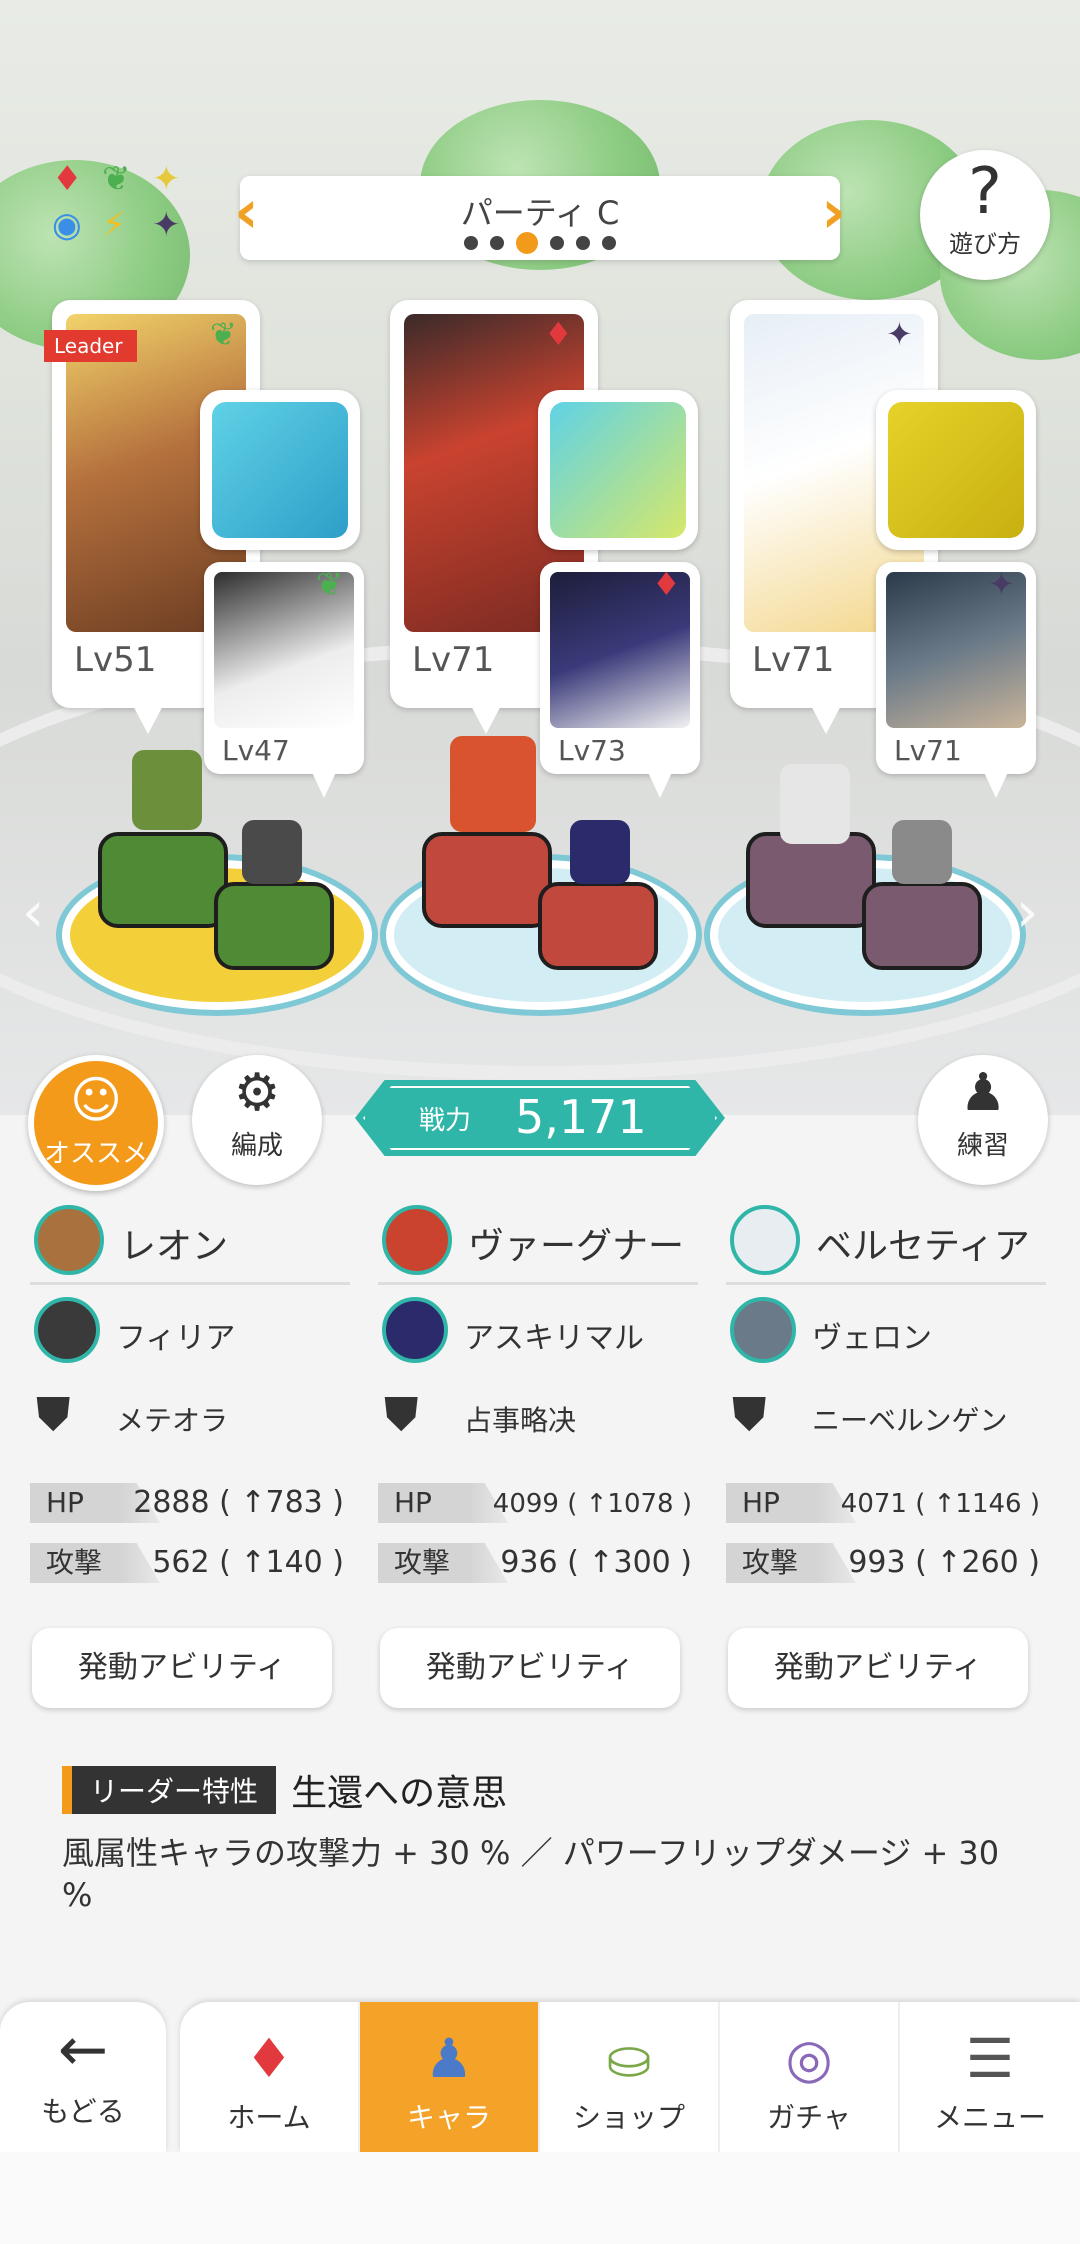 This screenshot has height=2244, width=1080. Describe the element at coordinates (33, 912) in the screenshot. I see `left-arrow-icon: ‹` at that location.